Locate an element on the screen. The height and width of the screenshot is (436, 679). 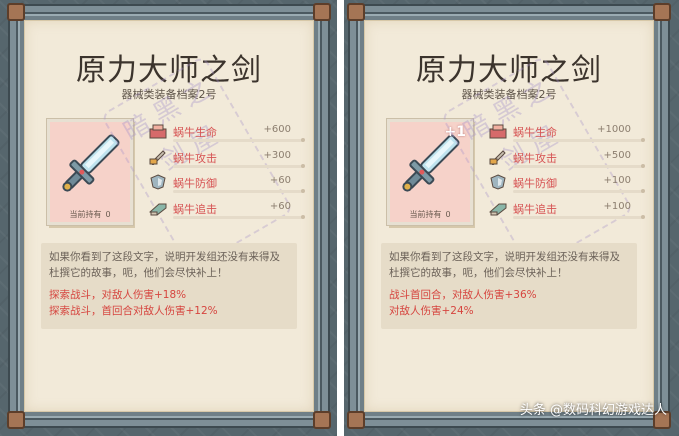
stat-row: 蜗牛防御 +60 is located at coordinates (228, 185).